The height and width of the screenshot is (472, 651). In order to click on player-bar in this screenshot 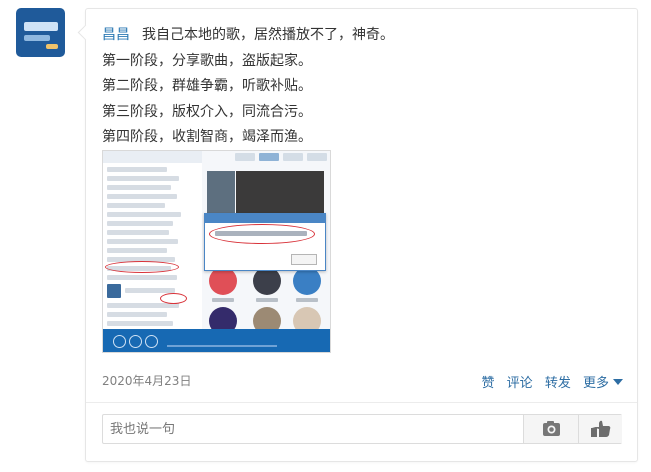, I will do `click(216, 340)`.